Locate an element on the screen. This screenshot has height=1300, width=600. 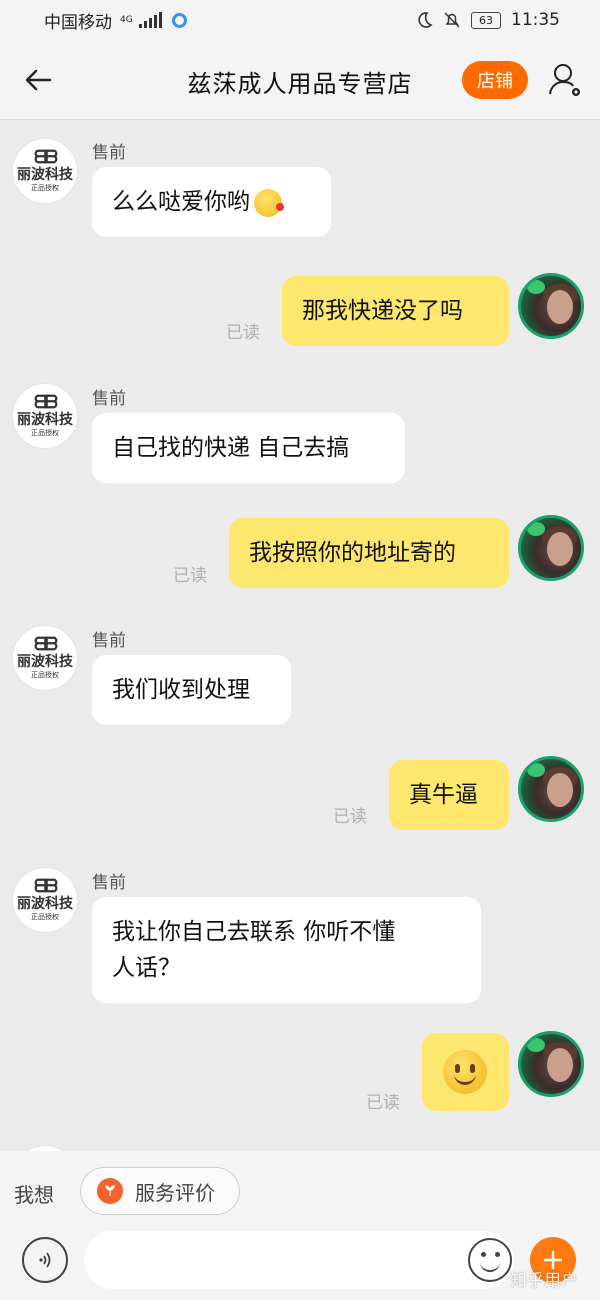
message-text: 那我快递没了吗 is located at coordinates (382, 311).